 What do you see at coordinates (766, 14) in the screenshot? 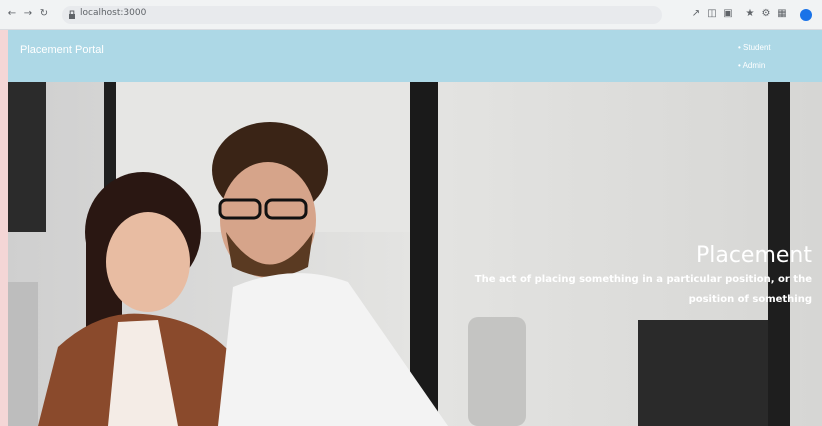
I see `settings-icon: ⚙` at bounding box center [766, 14].